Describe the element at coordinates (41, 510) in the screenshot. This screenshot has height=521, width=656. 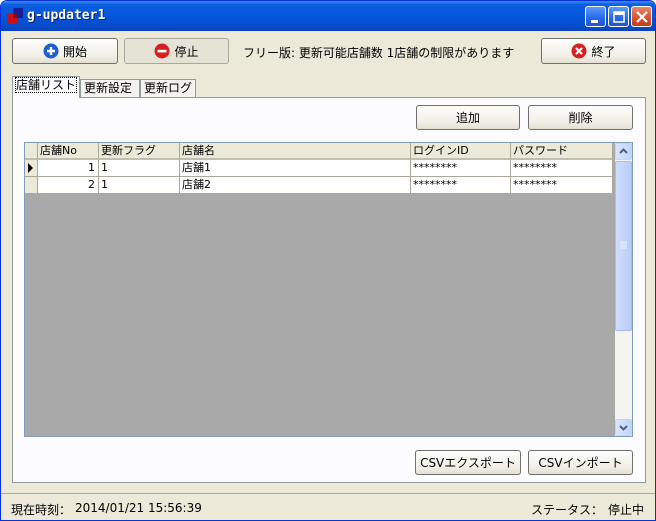
I see `current-time-label: 現在時刻：` at that location.